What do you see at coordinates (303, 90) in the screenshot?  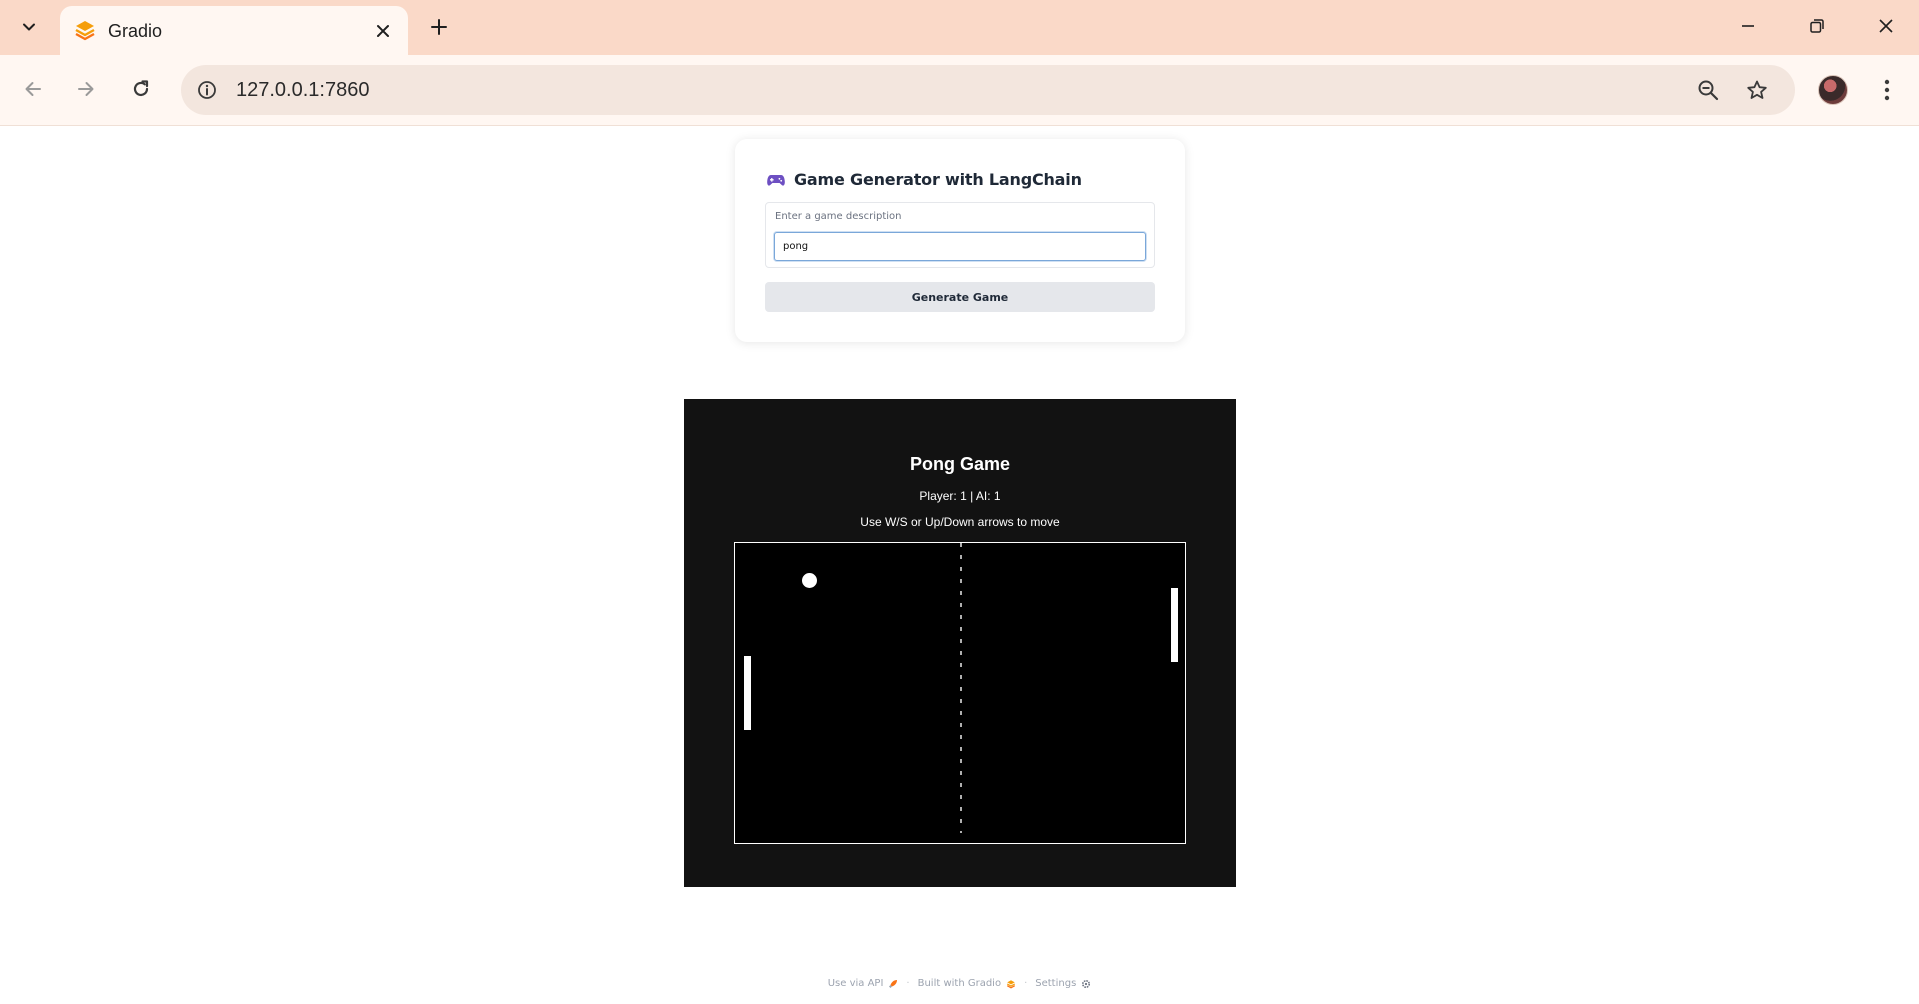 I see `url-text: 127.0.0.1:7860` at bounding box center [303, 90].